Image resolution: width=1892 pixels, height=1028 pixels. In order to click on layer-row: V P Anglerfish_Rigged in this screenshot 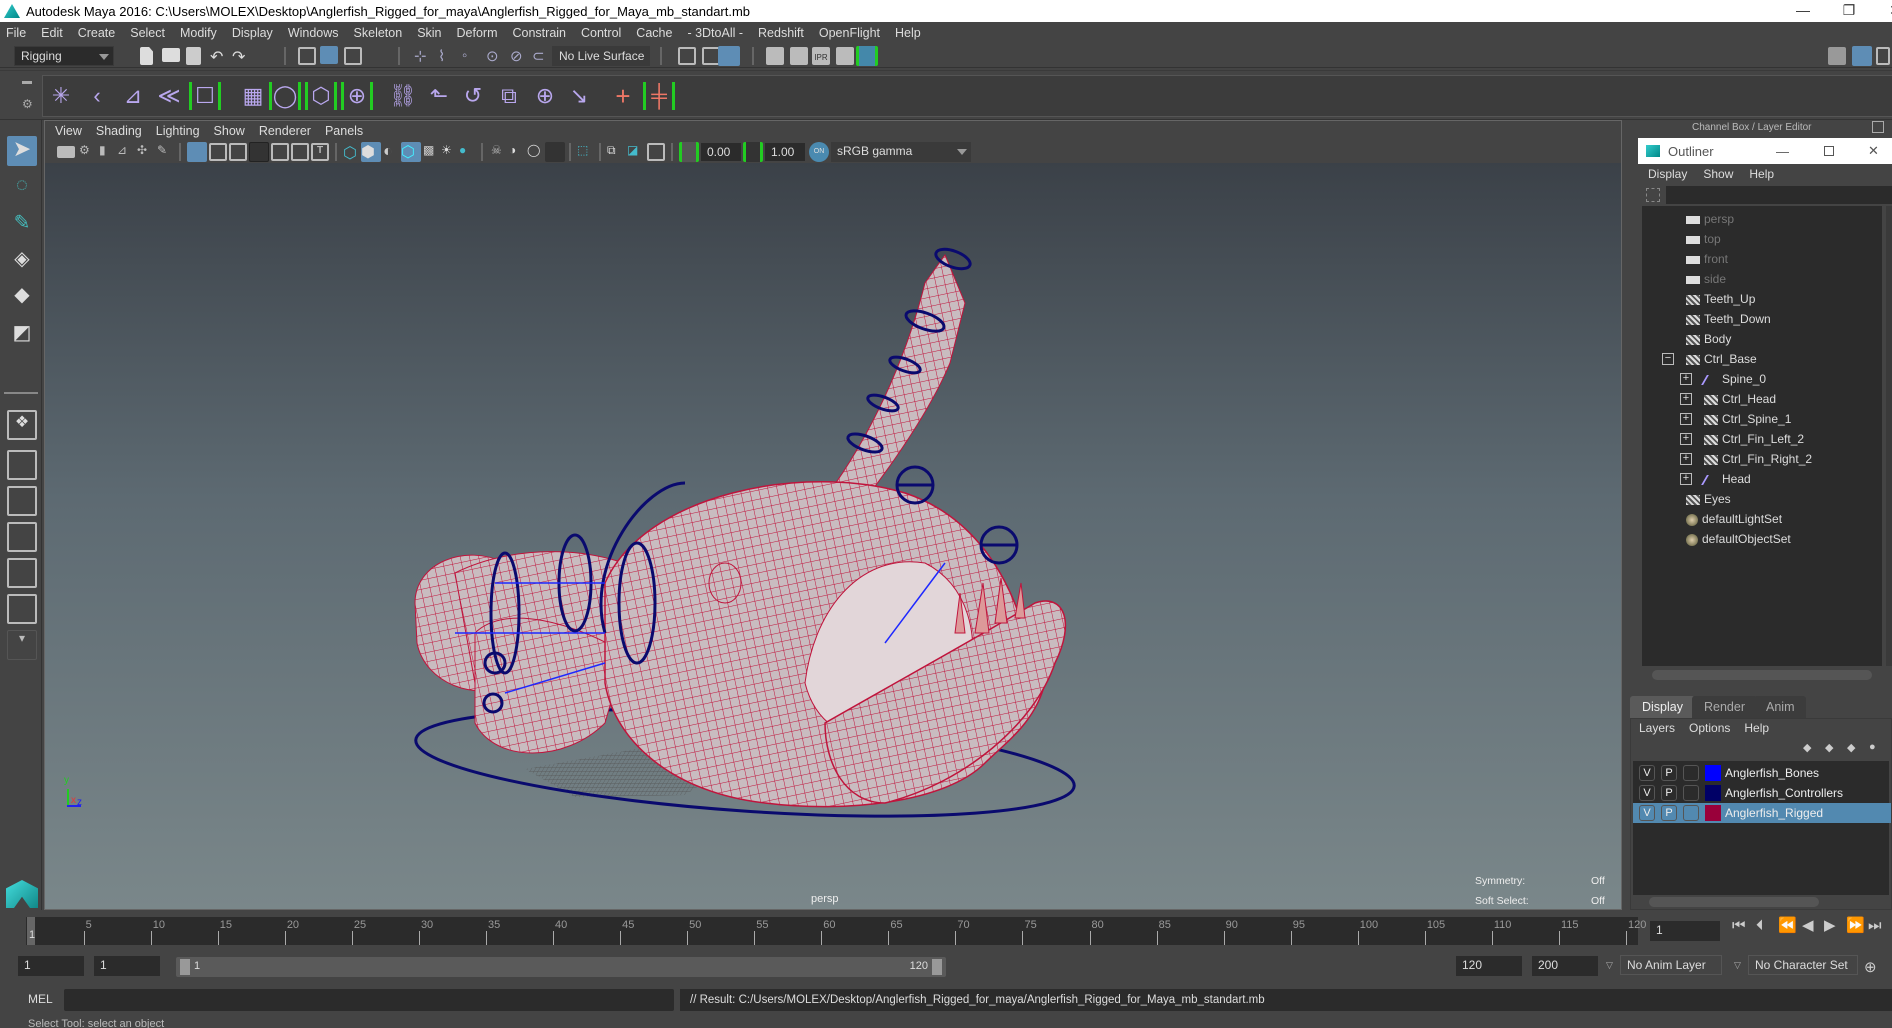, I will do `click(1762, 813)`.